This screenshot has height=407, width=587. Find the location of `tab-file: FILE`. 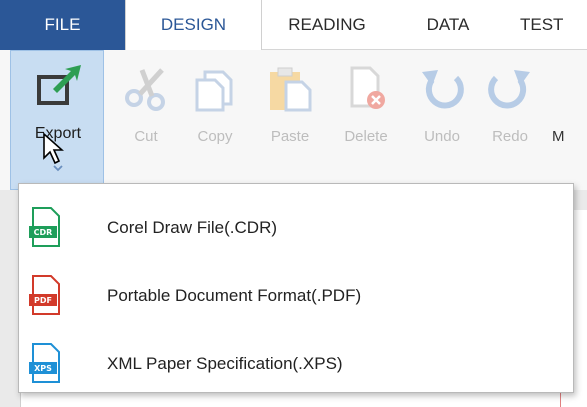

tab-file: FILE is located at coordinates (62, 25).